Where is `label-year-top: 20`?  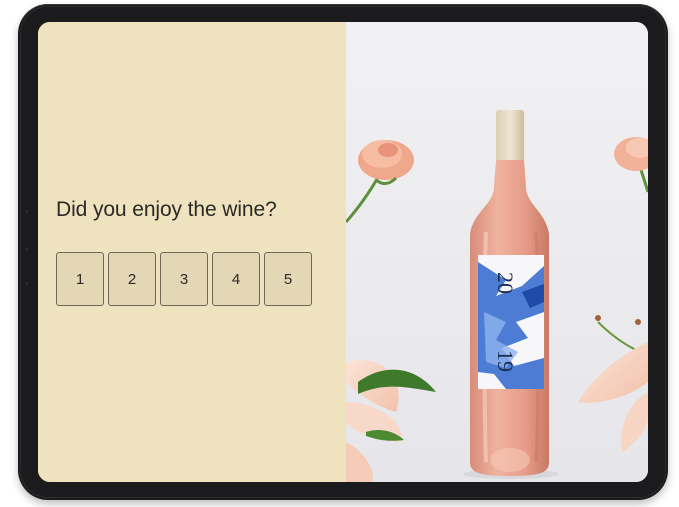 label-year-top: 20 is located at coordinates (505, 283).